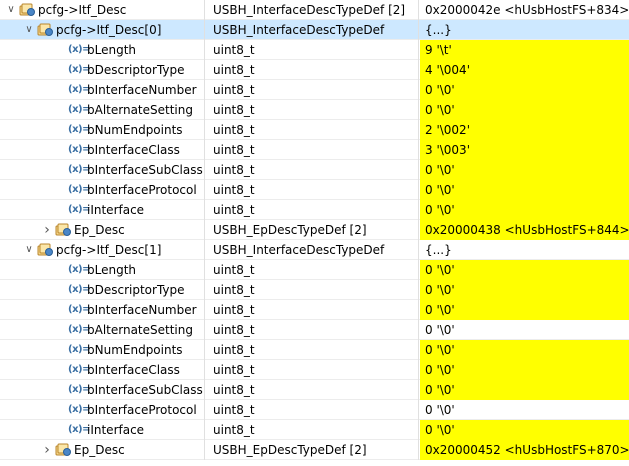 Image resolution: width=629 pixels, height=466 pixels. What do you see at coordinates (314, 290) in the screenshot?
I see `tree-row-field: (x)= bDescriptorType uint8_t 0 '\0'` at bounding box center [314, 290].